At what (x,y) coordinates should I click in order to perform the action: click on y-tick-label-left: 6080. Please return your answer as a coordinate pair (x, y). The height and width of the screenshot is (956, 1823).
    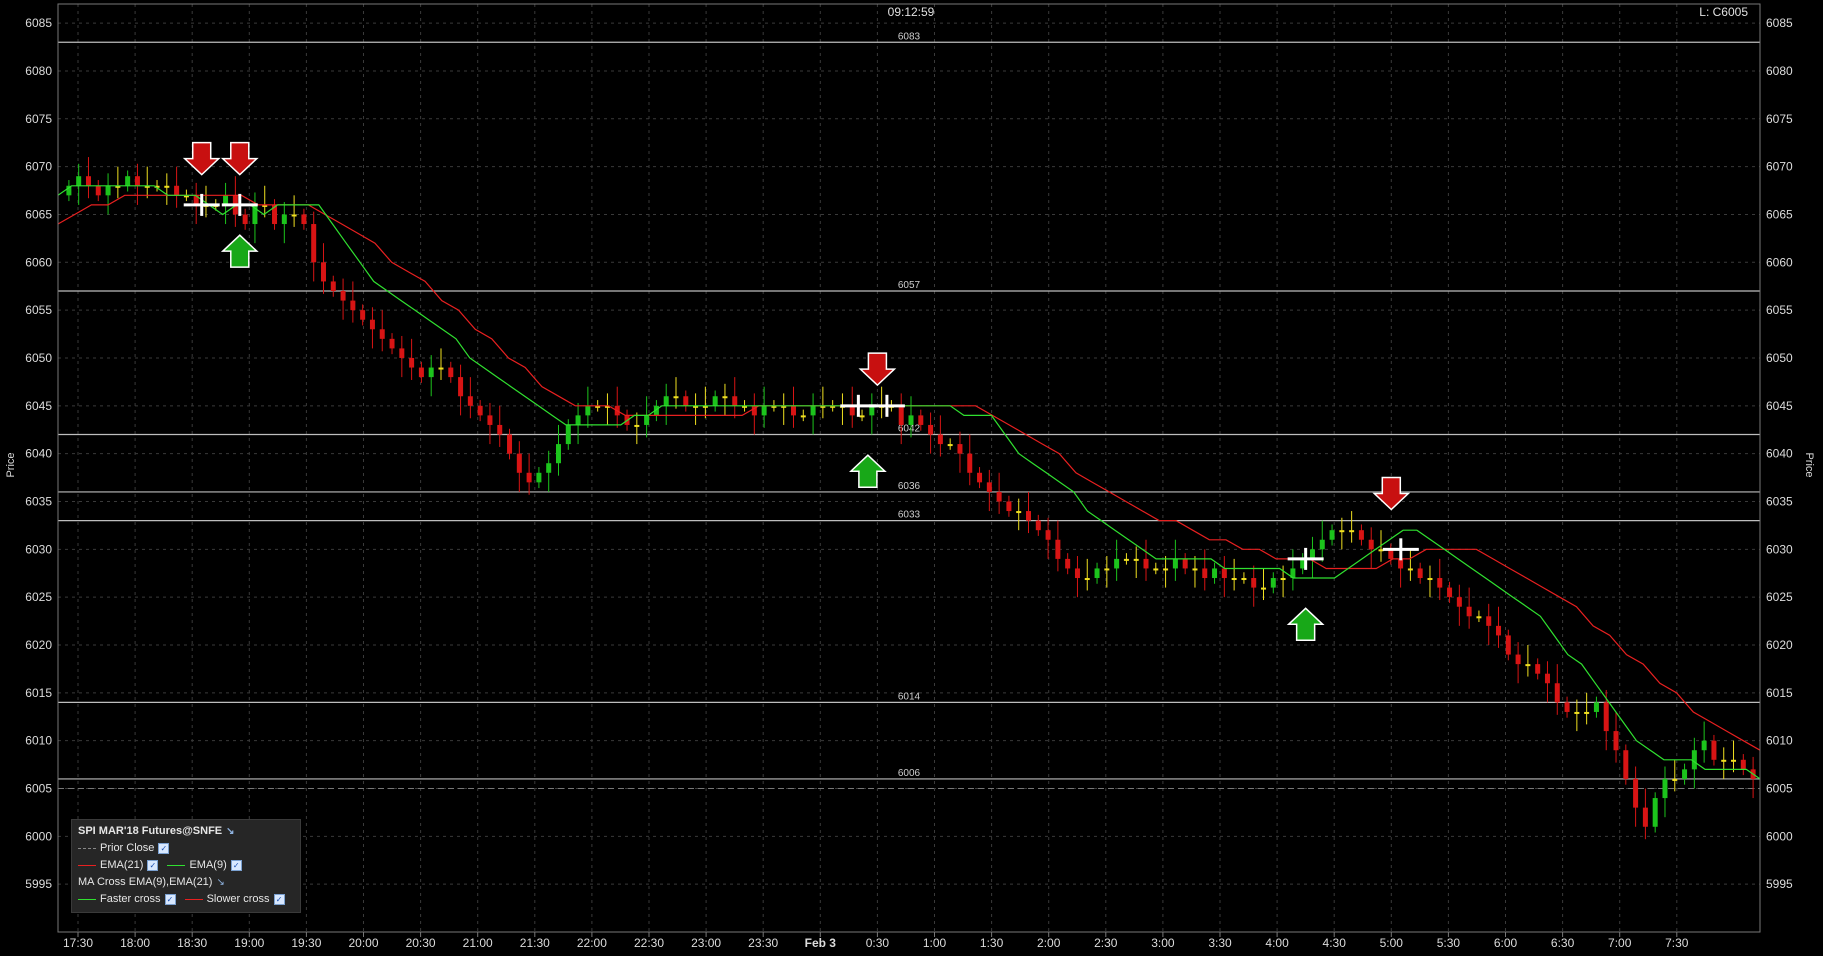
    Looking at the image, I should click on (38, 71).